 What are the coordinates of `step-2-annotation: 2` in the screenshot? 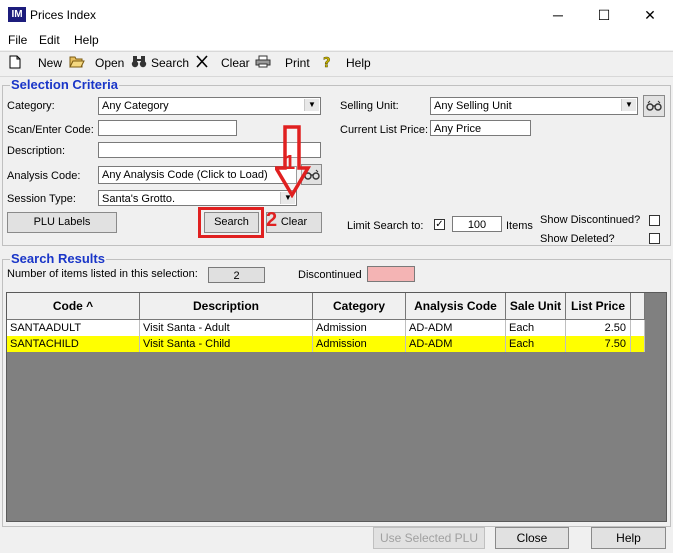 It's located at (272, 220).